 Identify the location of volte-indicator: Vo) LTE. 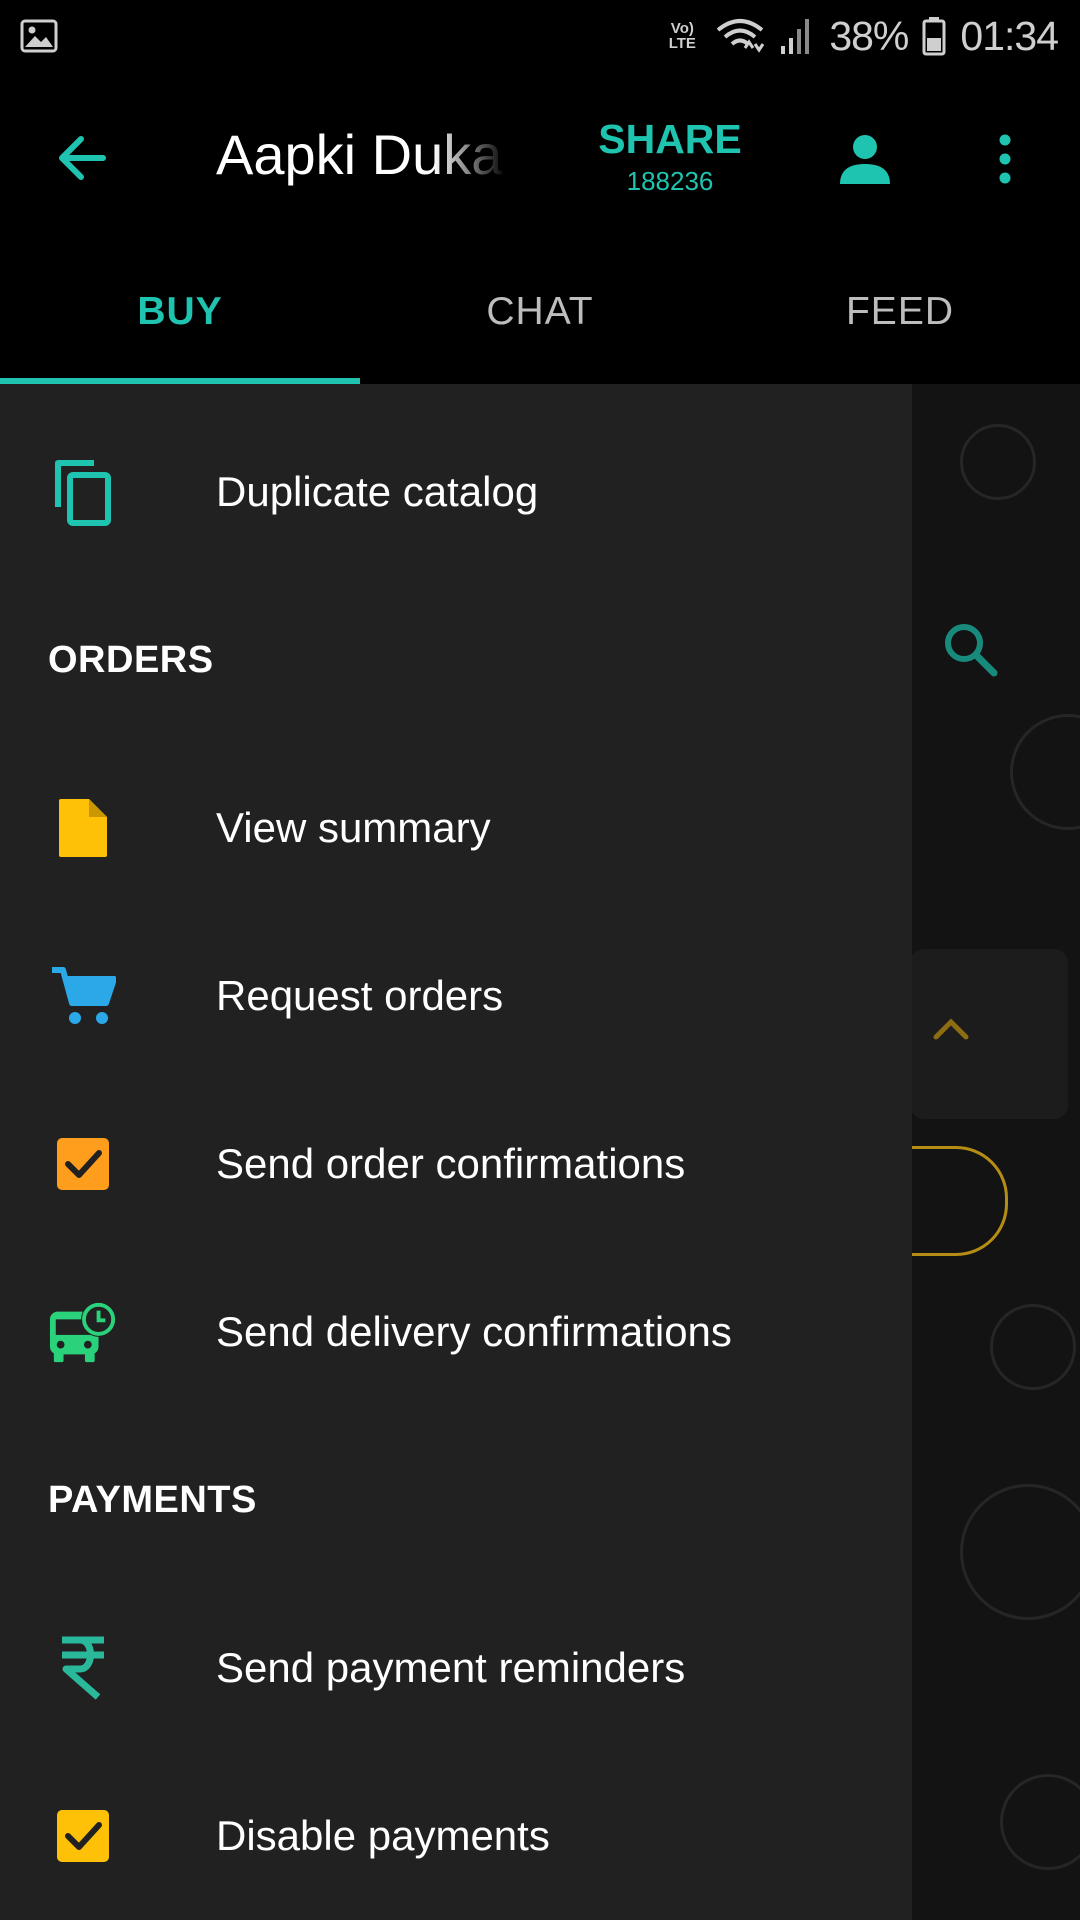
(682, 36).